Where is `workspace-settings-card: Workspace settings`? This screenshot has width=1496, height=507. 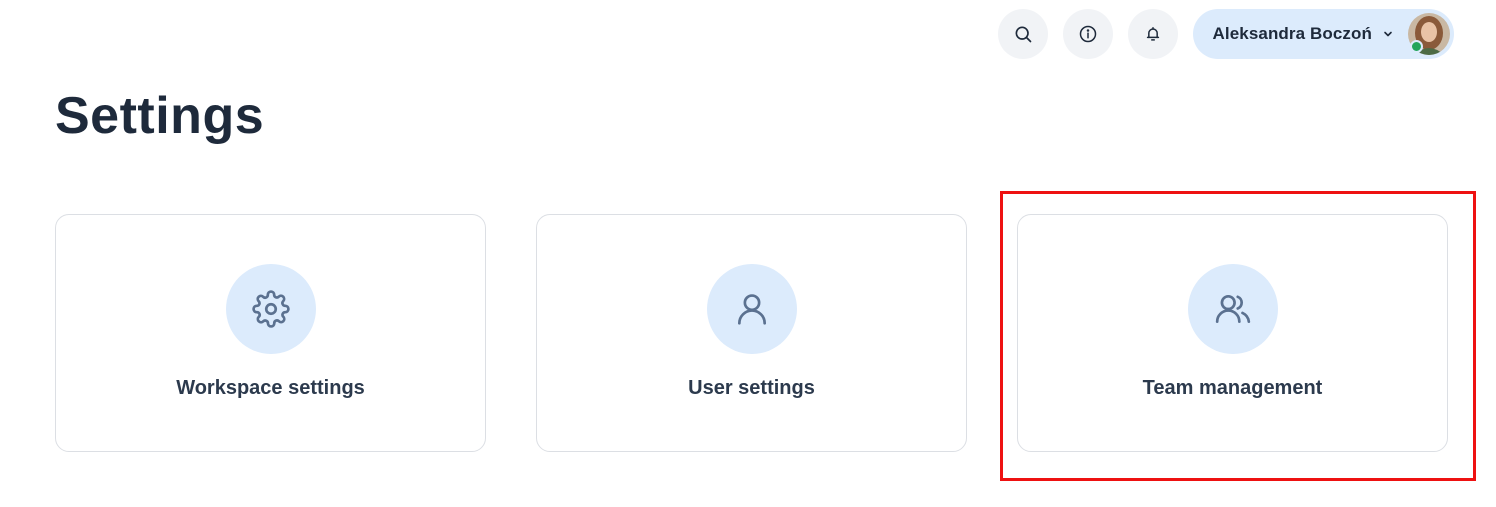 workspace-settings-card: Workspace settings is located at coordinates (270, 333).